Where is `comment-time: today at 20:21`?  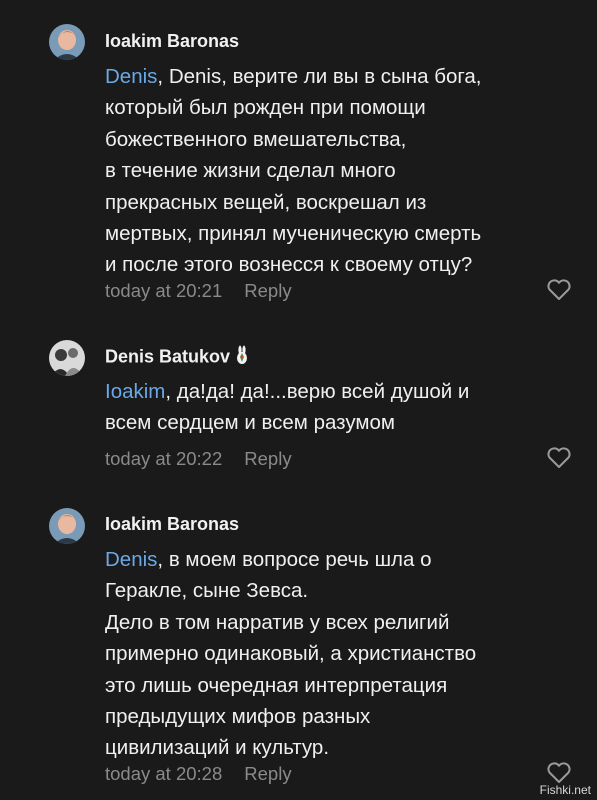
comment-time: today at 20:21 is located at coordinates (164, 290).